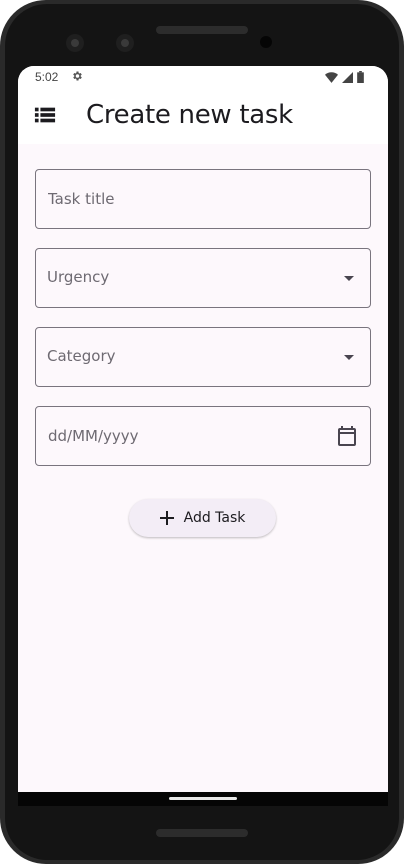 This screenshot has height=864, width=404. What do you see at coordinates (202, 833) in the screenshot?
I see `bottom-speaker` at bounding box center [202, 833].